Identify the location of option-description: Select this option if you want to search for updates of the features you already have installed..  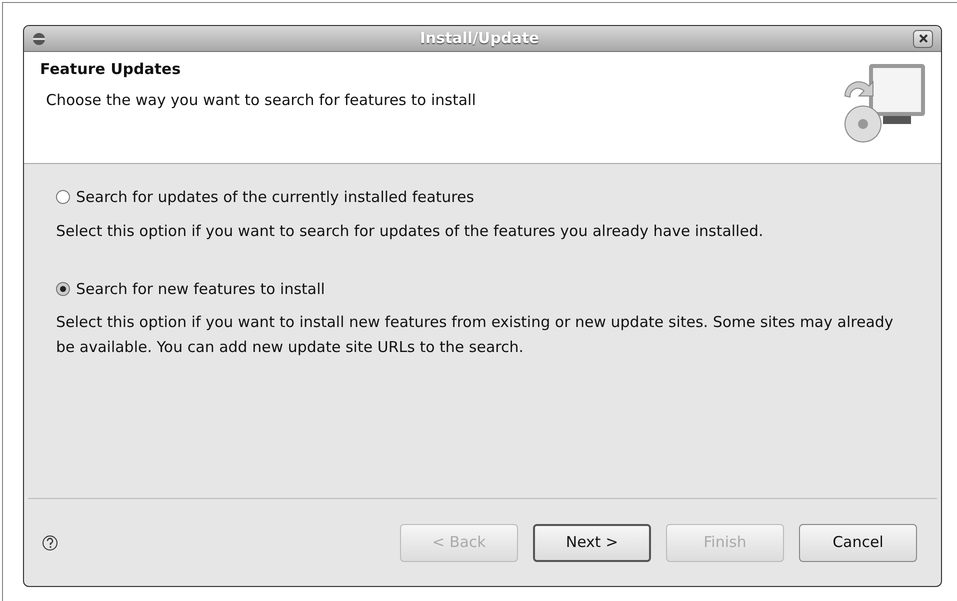
(410, 231).